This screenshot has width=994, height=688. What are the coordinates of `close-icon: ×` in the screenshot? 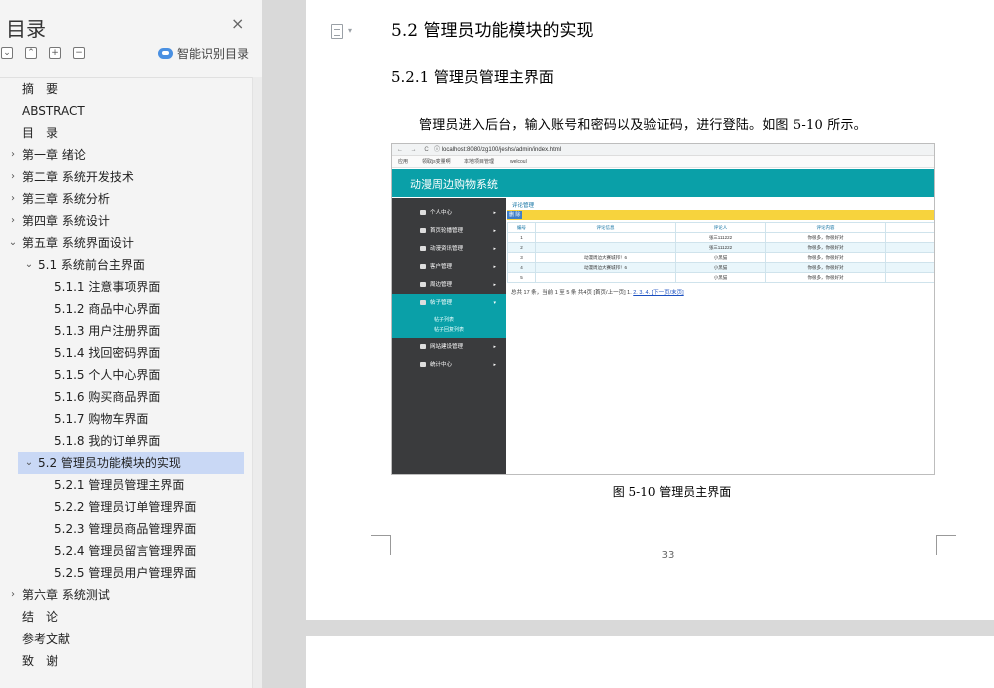 It's located at (237, 24).